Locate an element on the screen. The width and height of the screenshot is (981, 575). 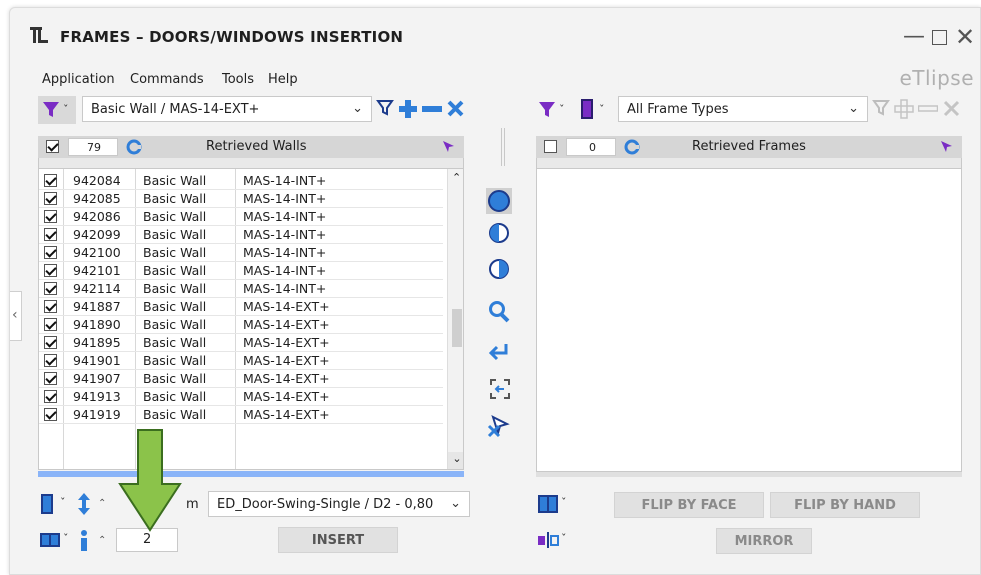
menu-help: Help is located at coordinates (283, 79).